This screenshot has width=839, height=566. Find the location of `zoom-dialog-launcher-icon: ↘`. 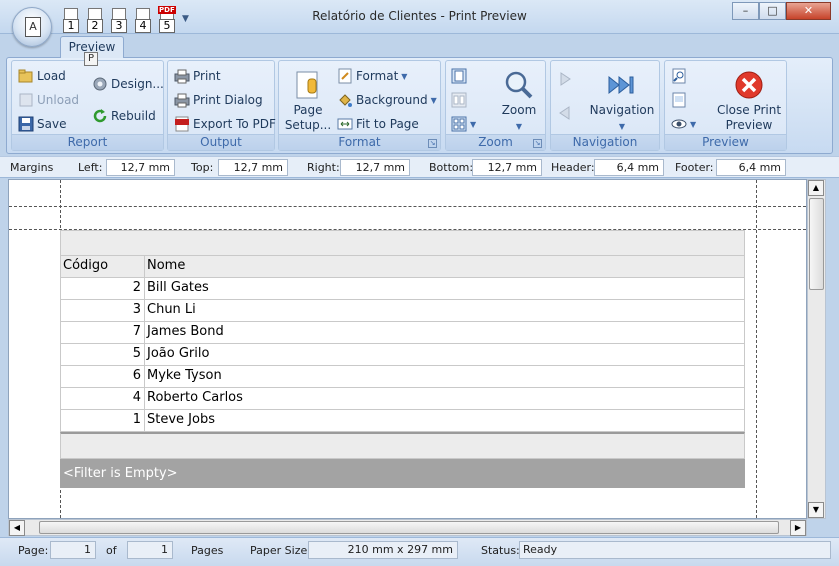

zoom-dialog-launcher-icon: ↘ is located at coordinates (537, 143).